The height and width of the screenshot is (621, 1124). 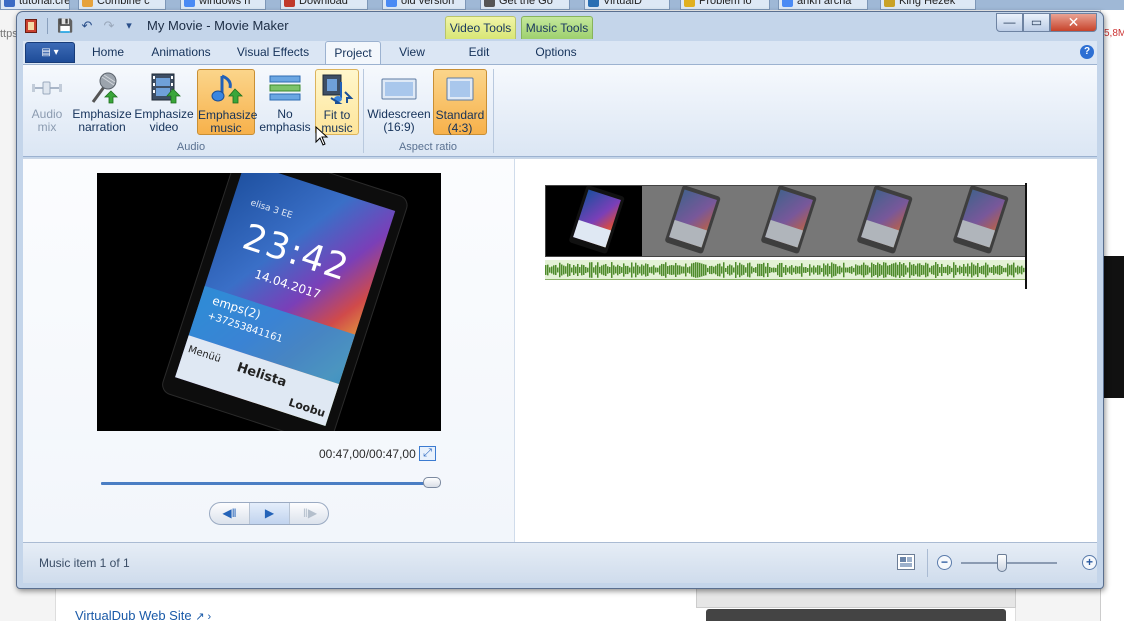 I want to click on emphasize-music-button: Emphasize music, so click(x=227, y=102).